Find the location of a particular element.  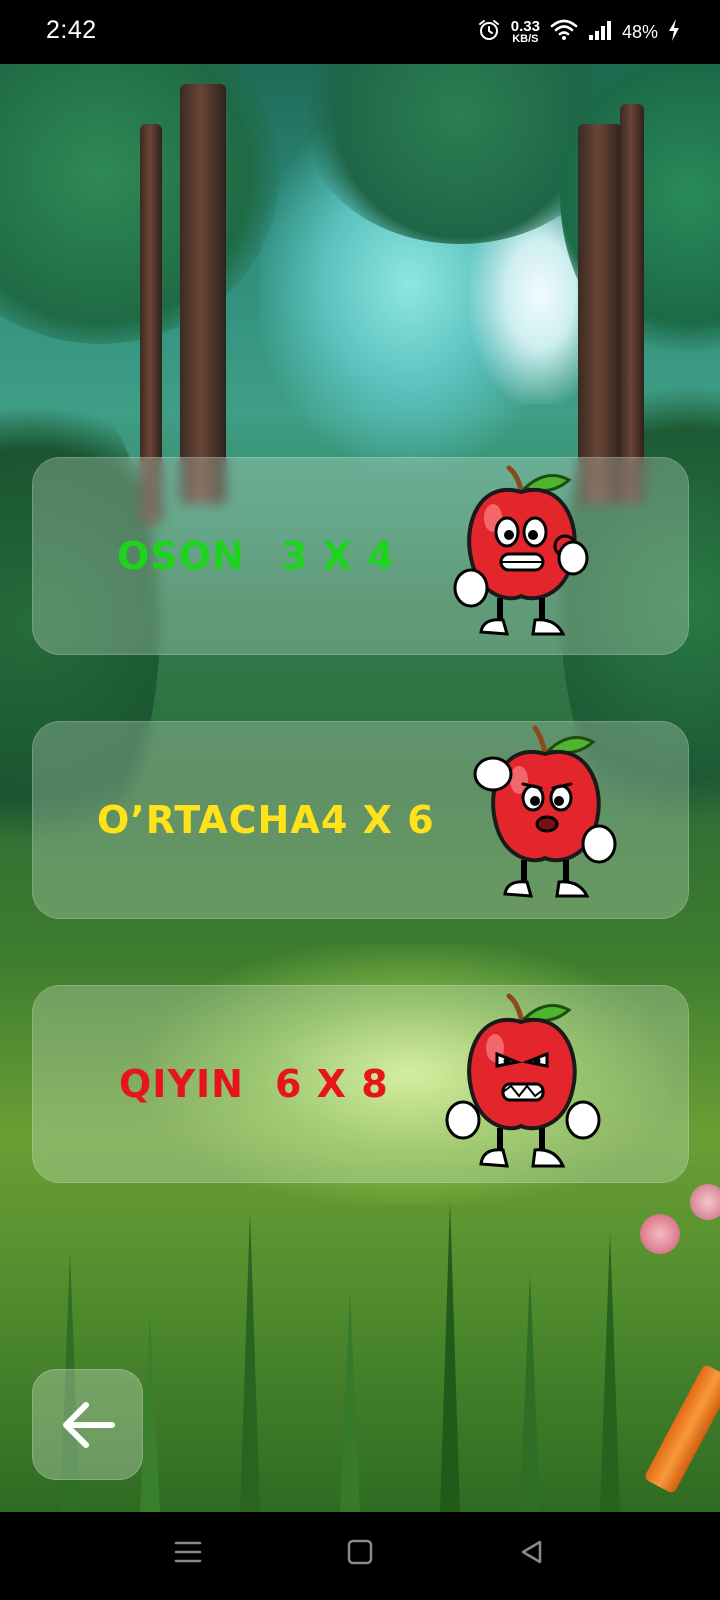

wifi-icon is located at coordinates (564, 32).